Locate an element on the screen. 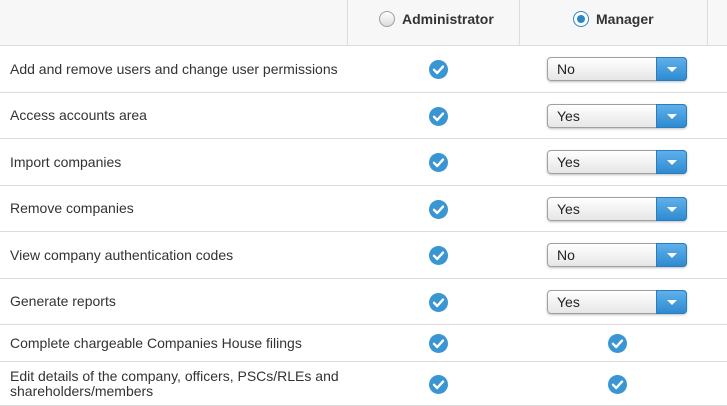 The width and height of the screenshot is (727, 406). permission-row: Import companies Yes is located at coordinates (363, 162).